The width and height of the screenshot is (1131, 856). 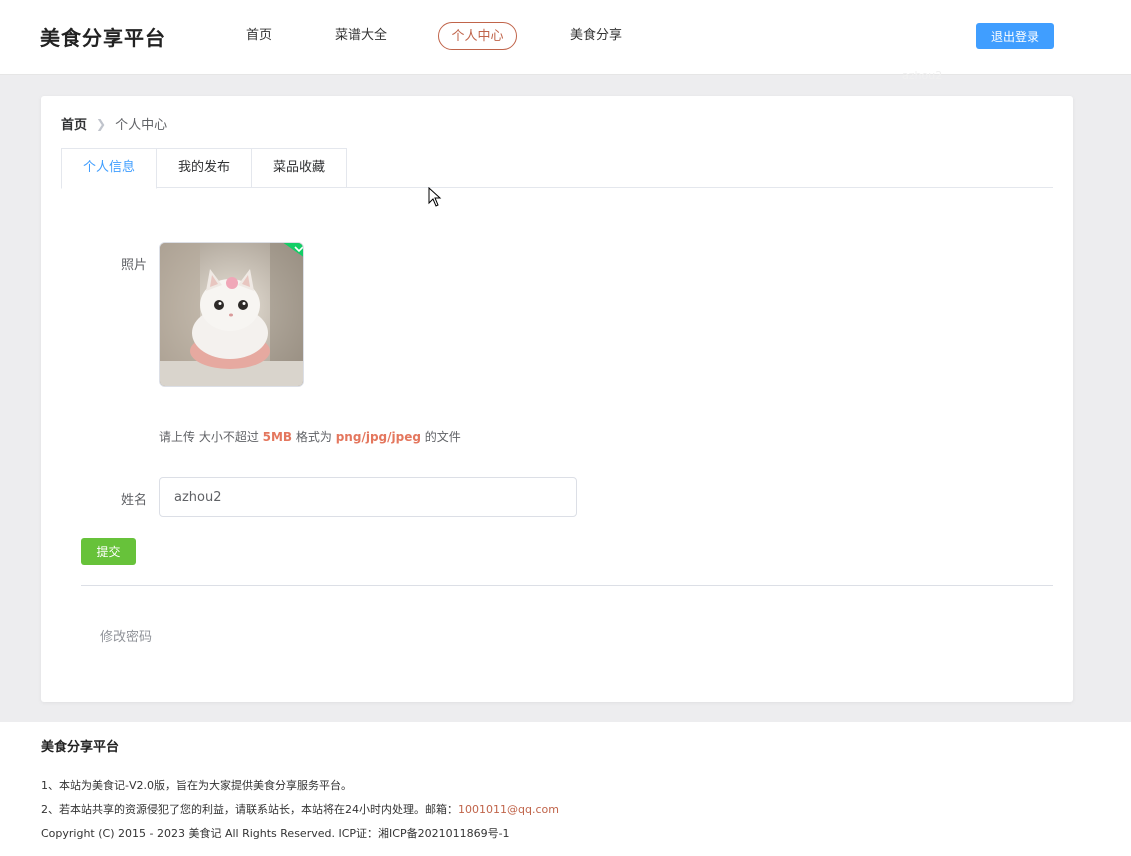 What do you see at coordinates (293, 250) in the screenshot?
I see `check-icon` at bounding box center [293, 250].